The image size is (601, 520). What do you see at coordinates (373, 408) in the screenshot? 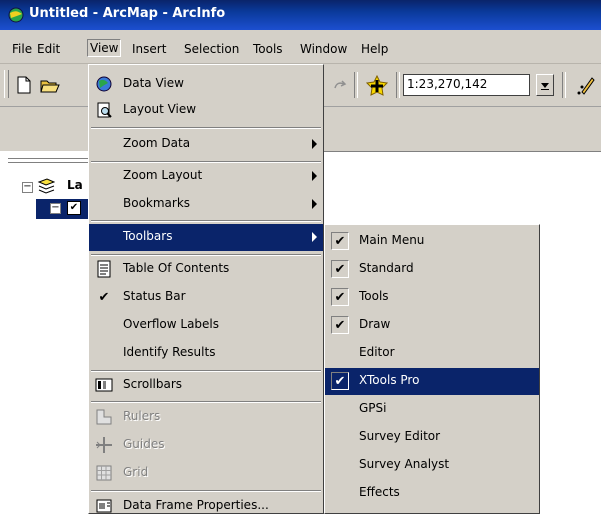
I see `menu-item-label: GPSi` at bounding box center [373, 408].